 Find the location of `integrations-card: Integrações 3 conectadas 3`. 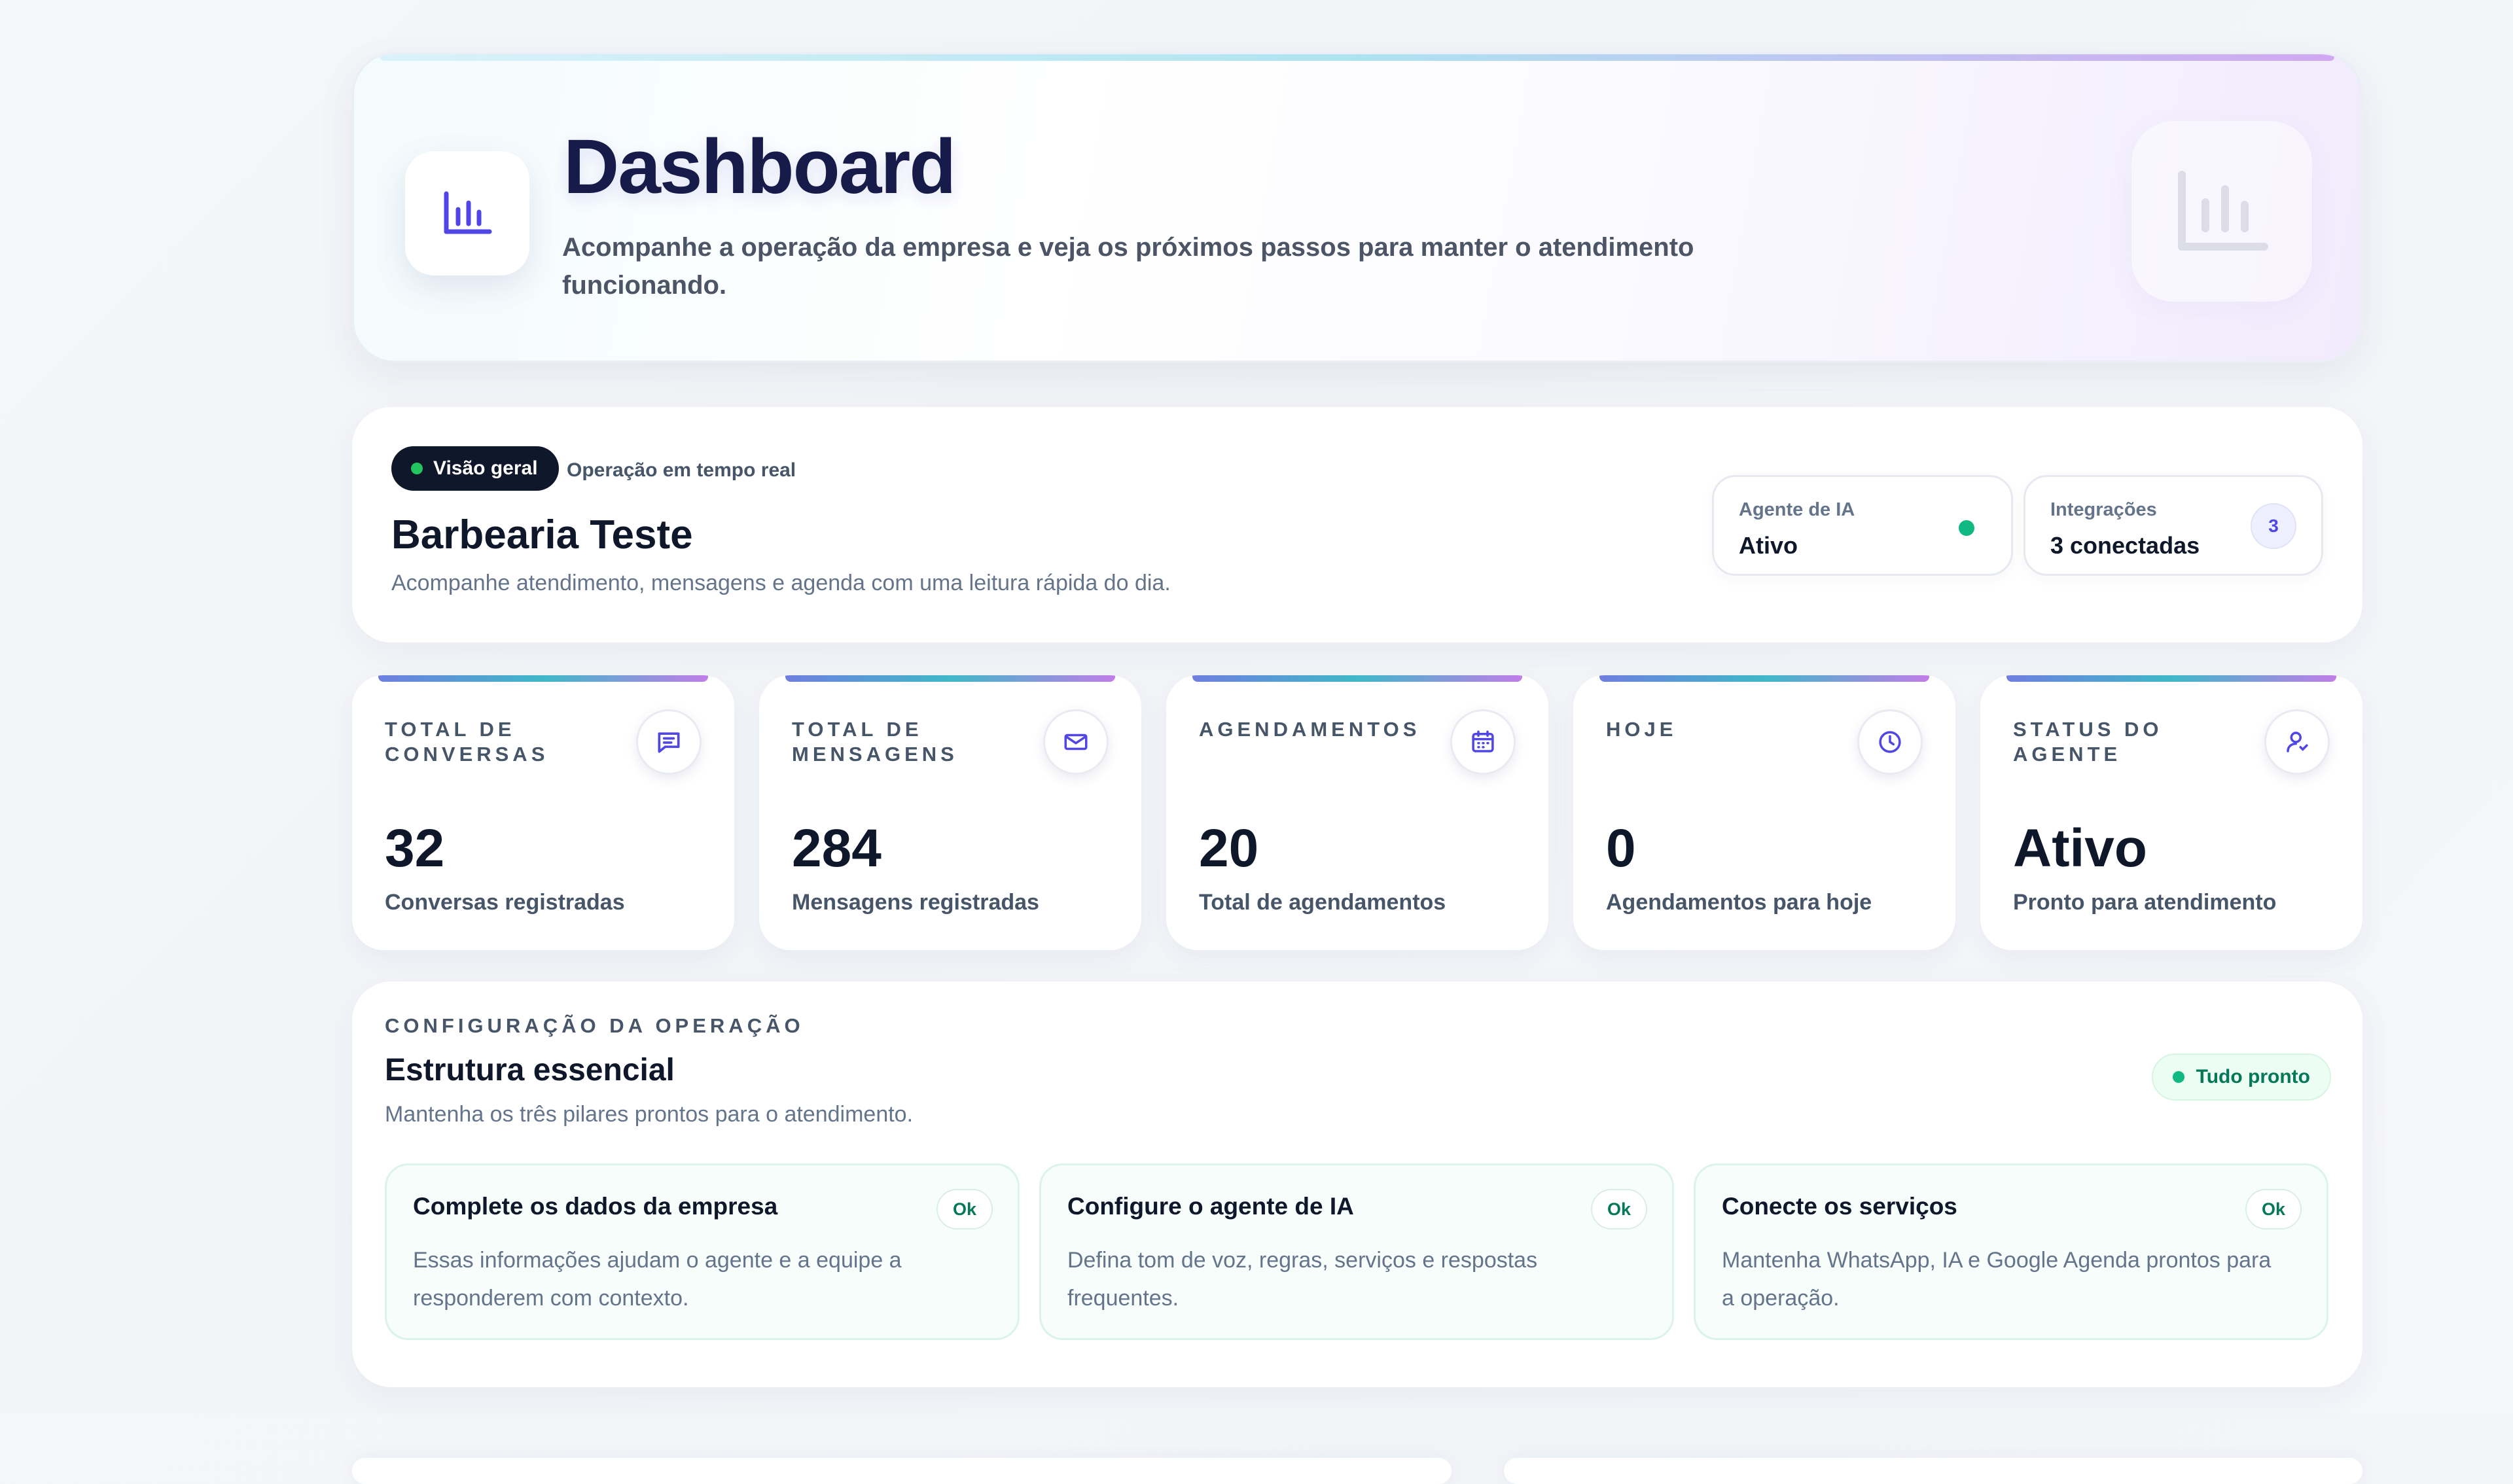

integrations-card: Integrações 3 conectadas 3 is located at coordinates (2173, 526).